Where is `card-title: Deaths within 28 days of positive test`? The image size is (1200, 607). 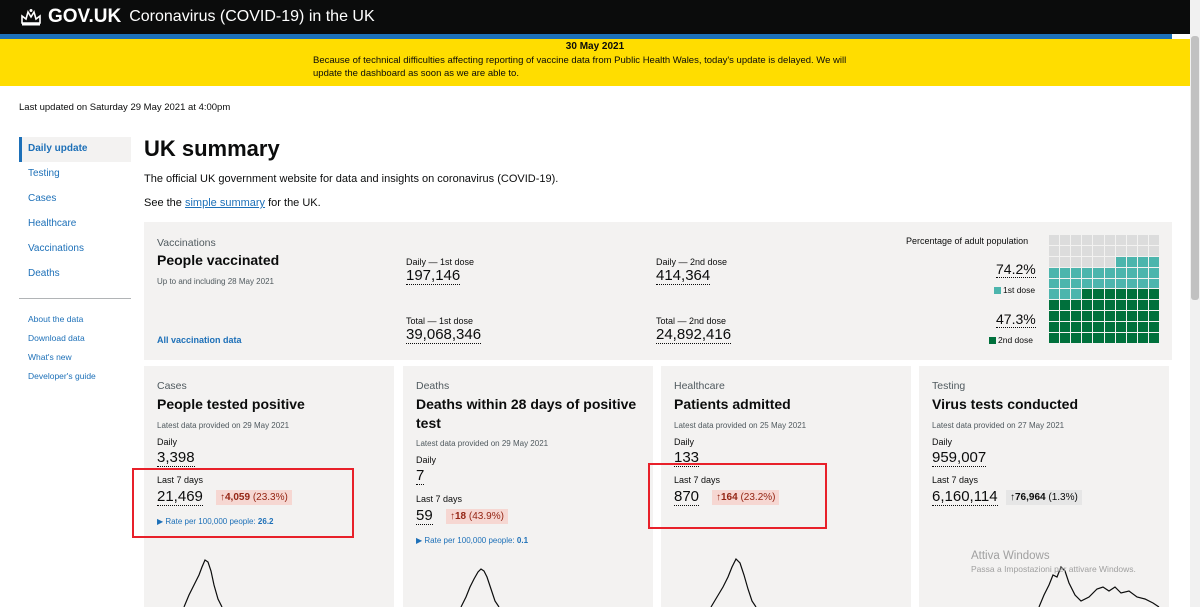 card-title: Deaths within 28 days of positive test is located at coordinates (531, 414).